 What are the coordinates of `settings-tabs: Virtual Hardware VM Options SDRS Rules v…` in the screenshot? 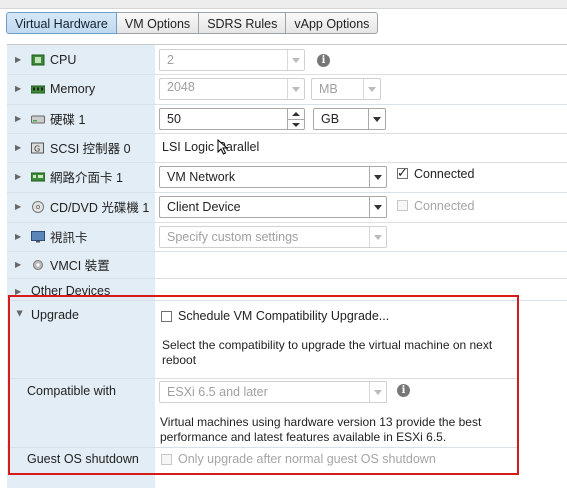 It's located at (192, 24).